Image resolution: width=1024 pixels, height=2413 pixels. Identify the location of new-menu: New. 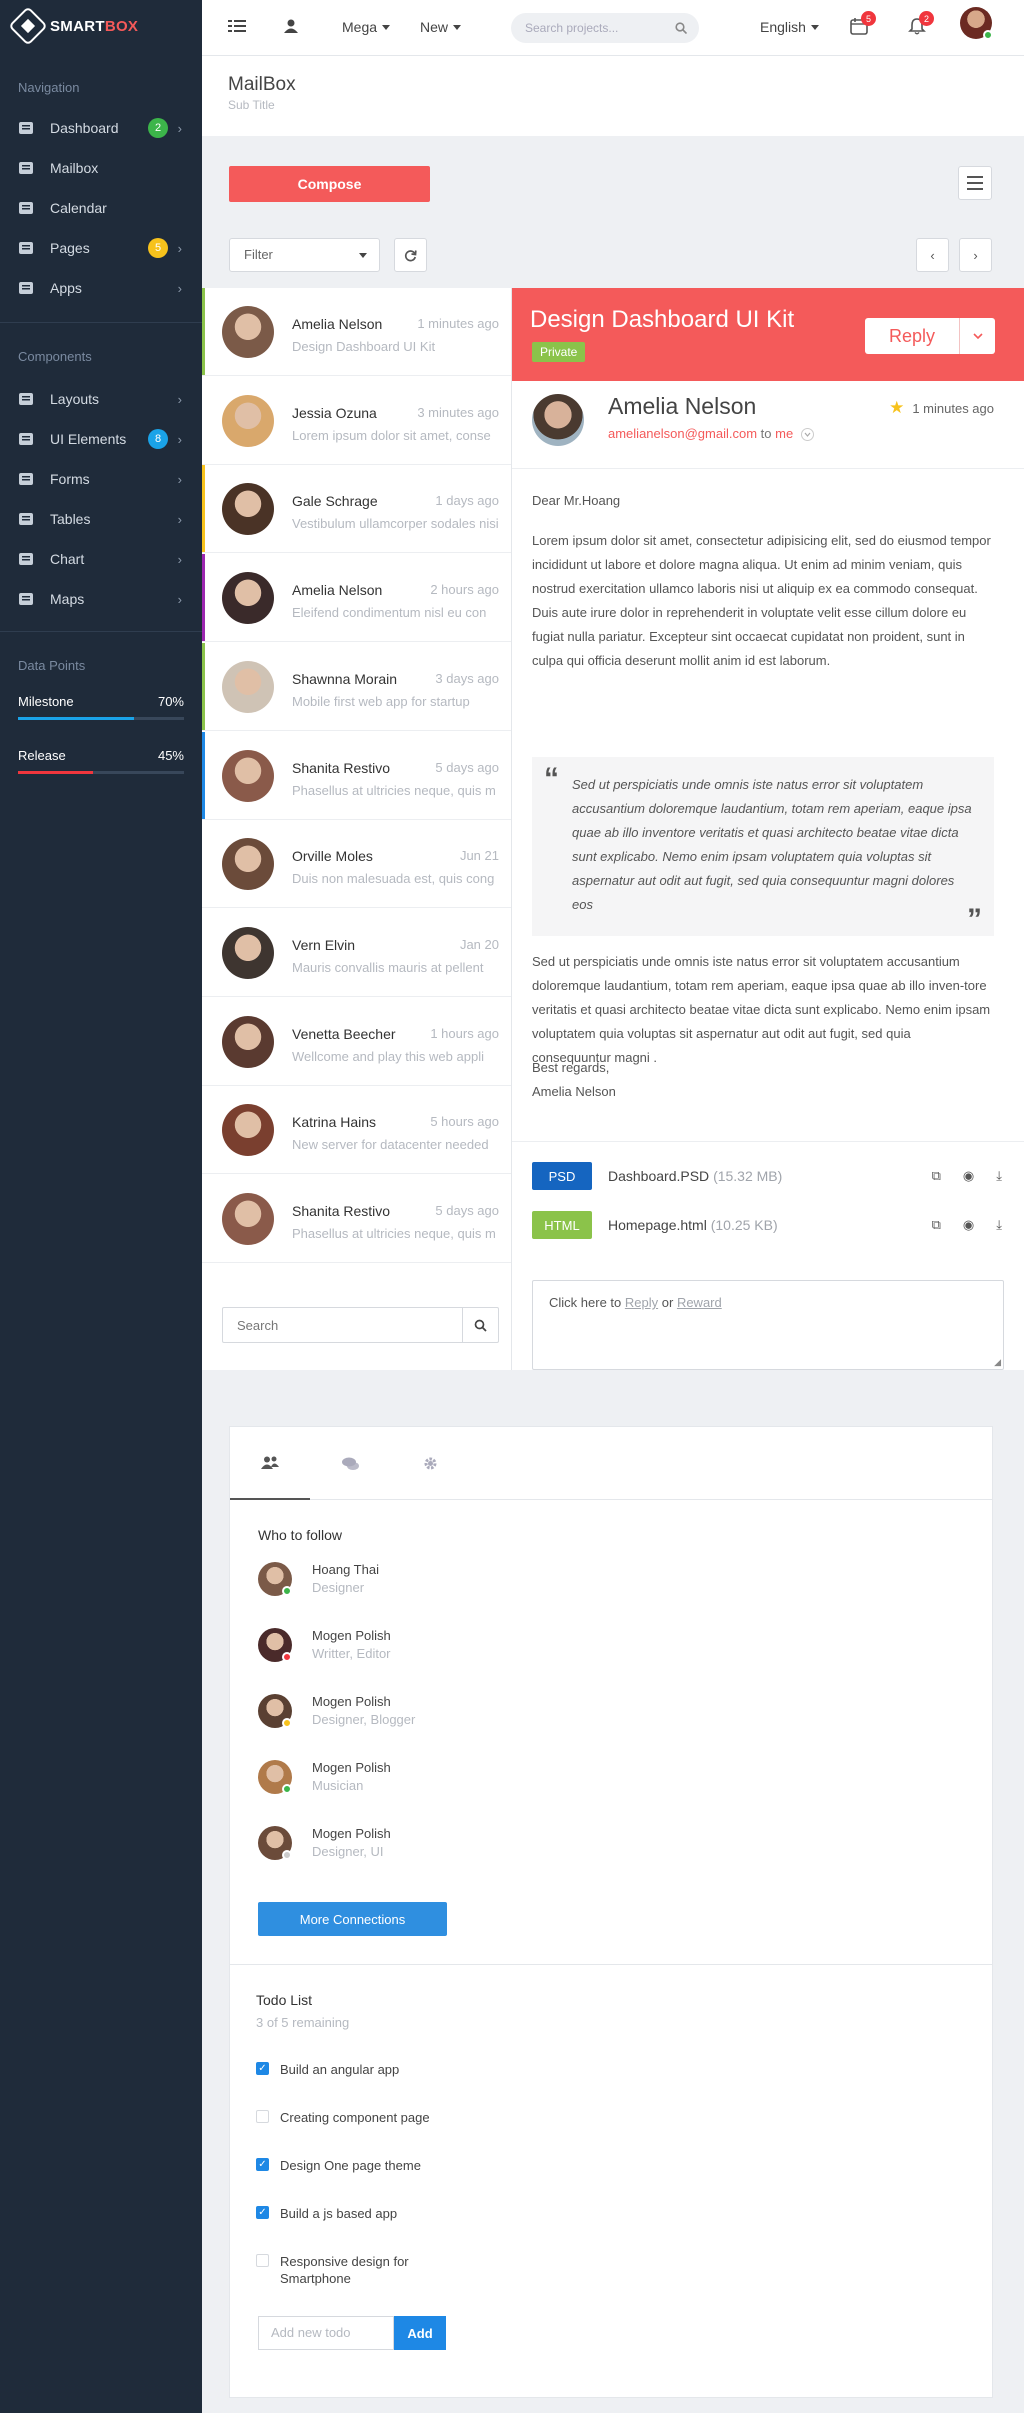
(441, 27).